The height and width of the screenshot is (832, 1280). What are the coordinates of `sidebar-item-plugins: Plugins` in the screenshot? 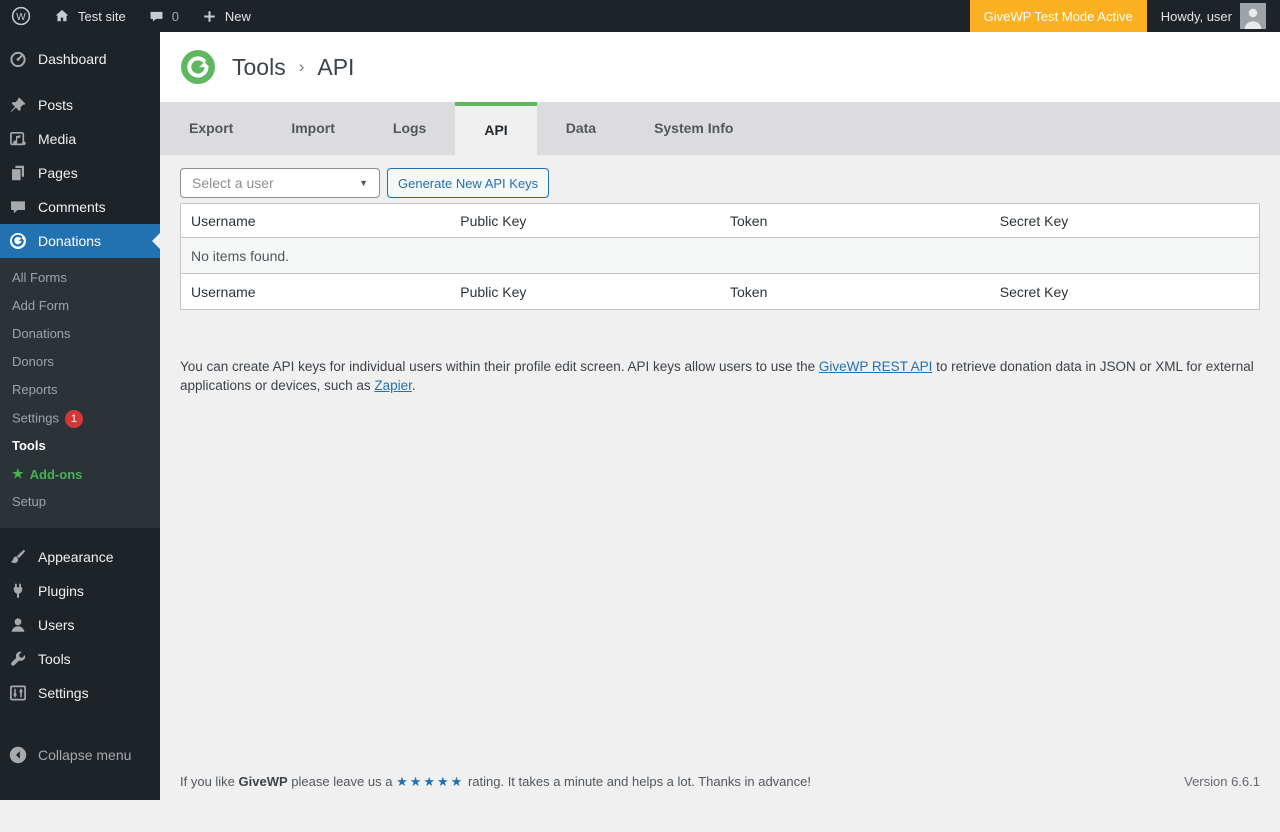 It's located at (80, 591).